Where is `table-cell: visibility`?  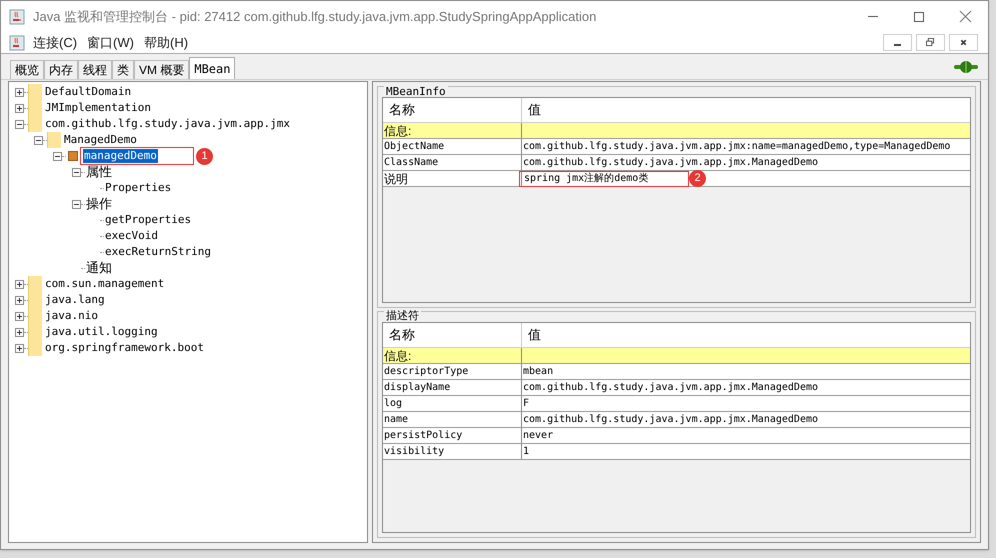 table-cell: visibility is located at coordinates (452, 451).